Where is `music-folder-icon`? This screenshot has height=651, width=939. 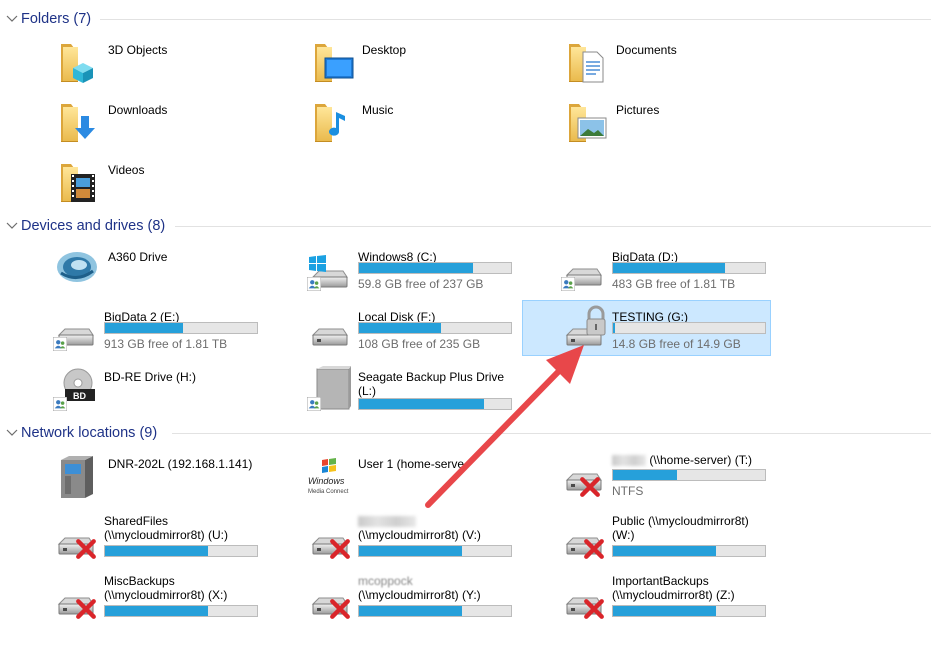 music-folder-icon is located at coordinates (333, 122).